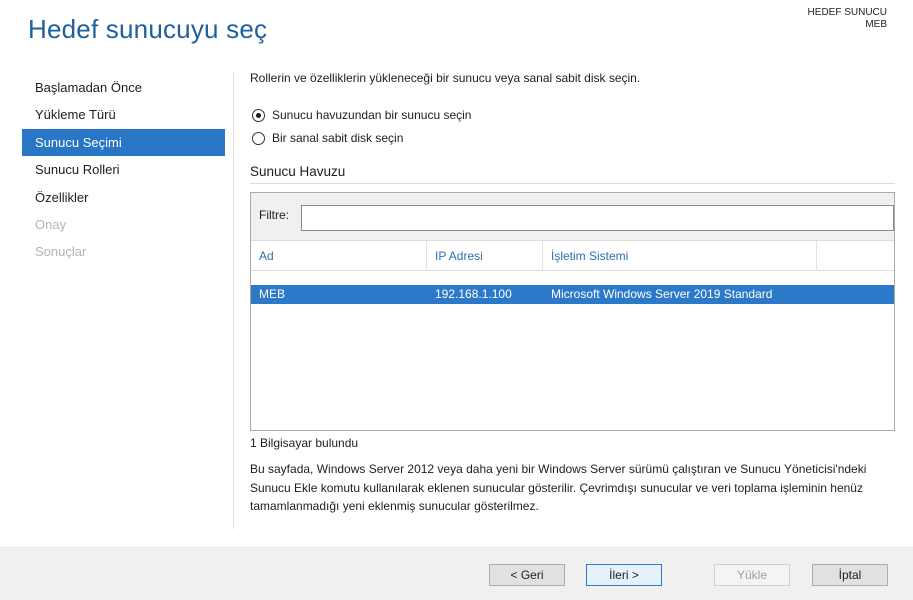 The height and width of the screenshot is (600, 913). What do you see at coordinates (752, 575) in the screenshot?
I see `install-button: Yükle` at bounding box center [752, 575].